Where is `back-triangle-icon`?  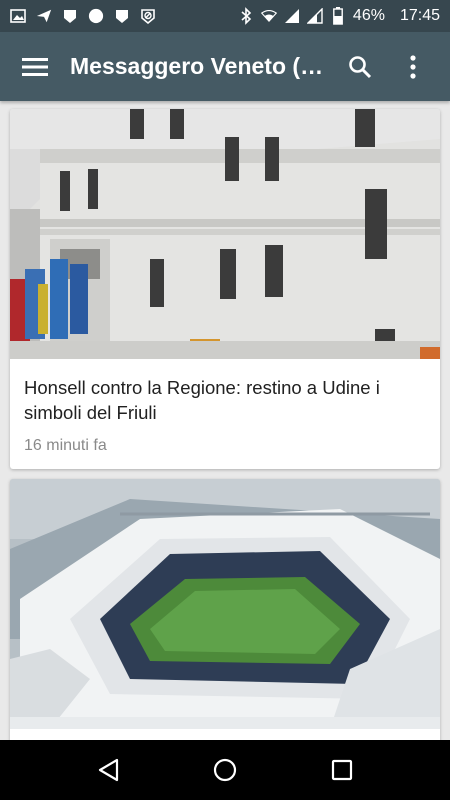
back-triangle-icon is located at coordinates (109, 770).